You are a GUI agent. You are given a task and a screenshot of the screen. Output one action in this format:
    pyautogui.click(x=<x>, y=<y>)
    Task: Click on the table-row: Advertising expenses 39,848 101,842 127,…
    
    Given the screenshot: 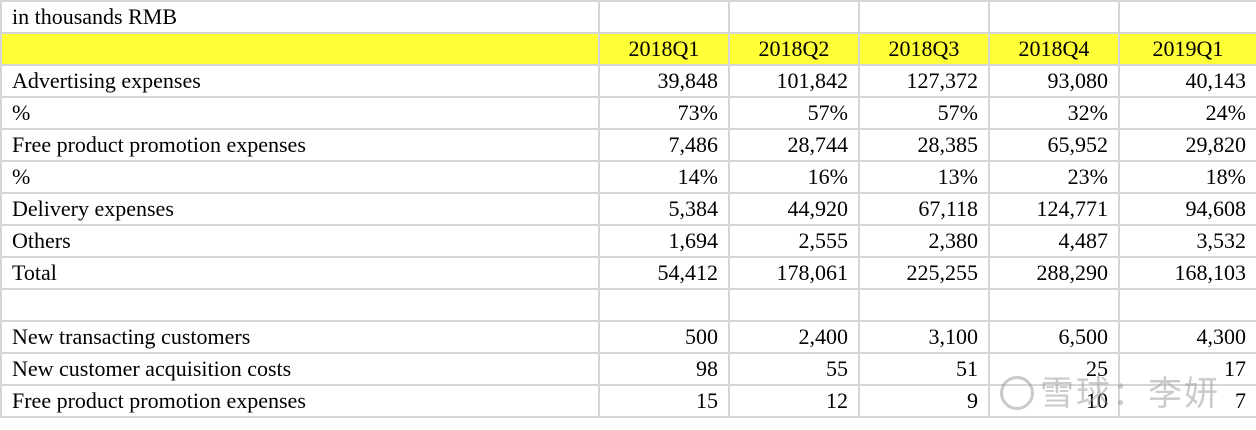 What is the action you would take?
    pyautogui.click(x=628, y=81)
    